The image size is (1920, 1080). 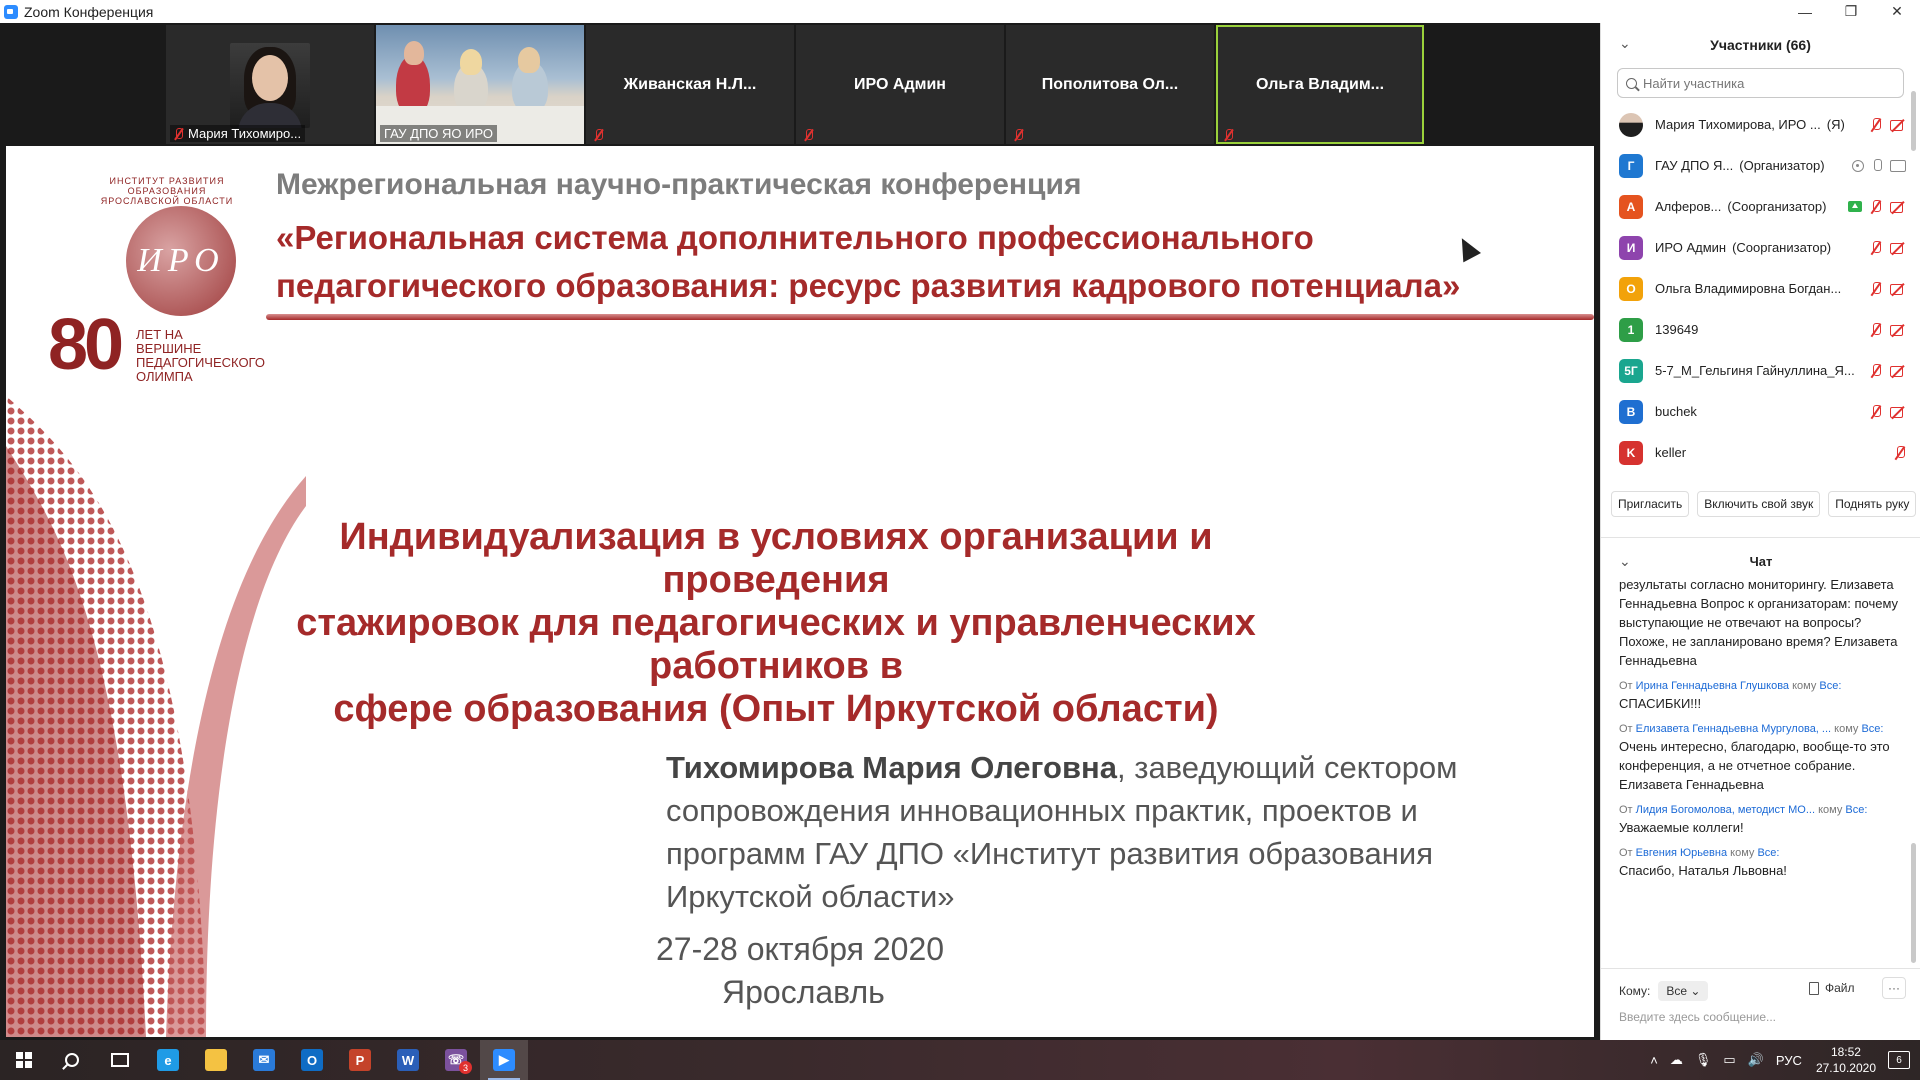 What do you see at coordinates (1712, 686) in the screenshot?
I see `chat-sender: Ирина Геннадьевна Глушкова` at bounding box center [1712, 686].